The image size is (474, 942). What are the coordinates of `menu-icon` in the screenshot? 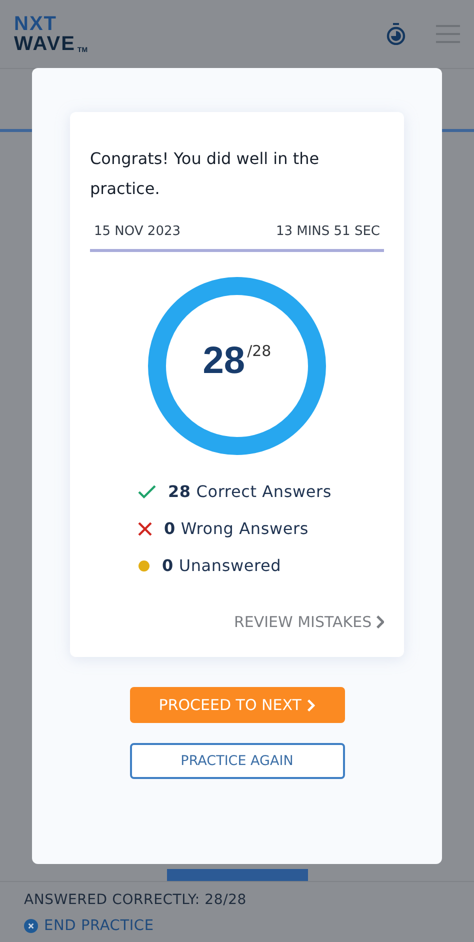 It's located at (448, 34).